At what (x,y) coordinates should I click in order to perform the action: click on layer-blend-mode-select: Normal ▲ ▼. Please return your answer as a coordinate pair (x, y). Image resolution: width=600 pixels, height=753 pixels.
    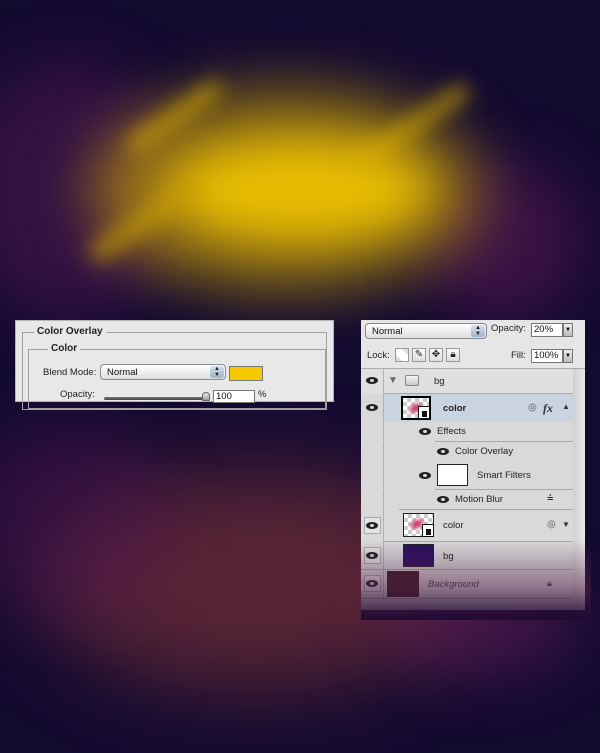
    Looking at the image, I should click on (426, 331).